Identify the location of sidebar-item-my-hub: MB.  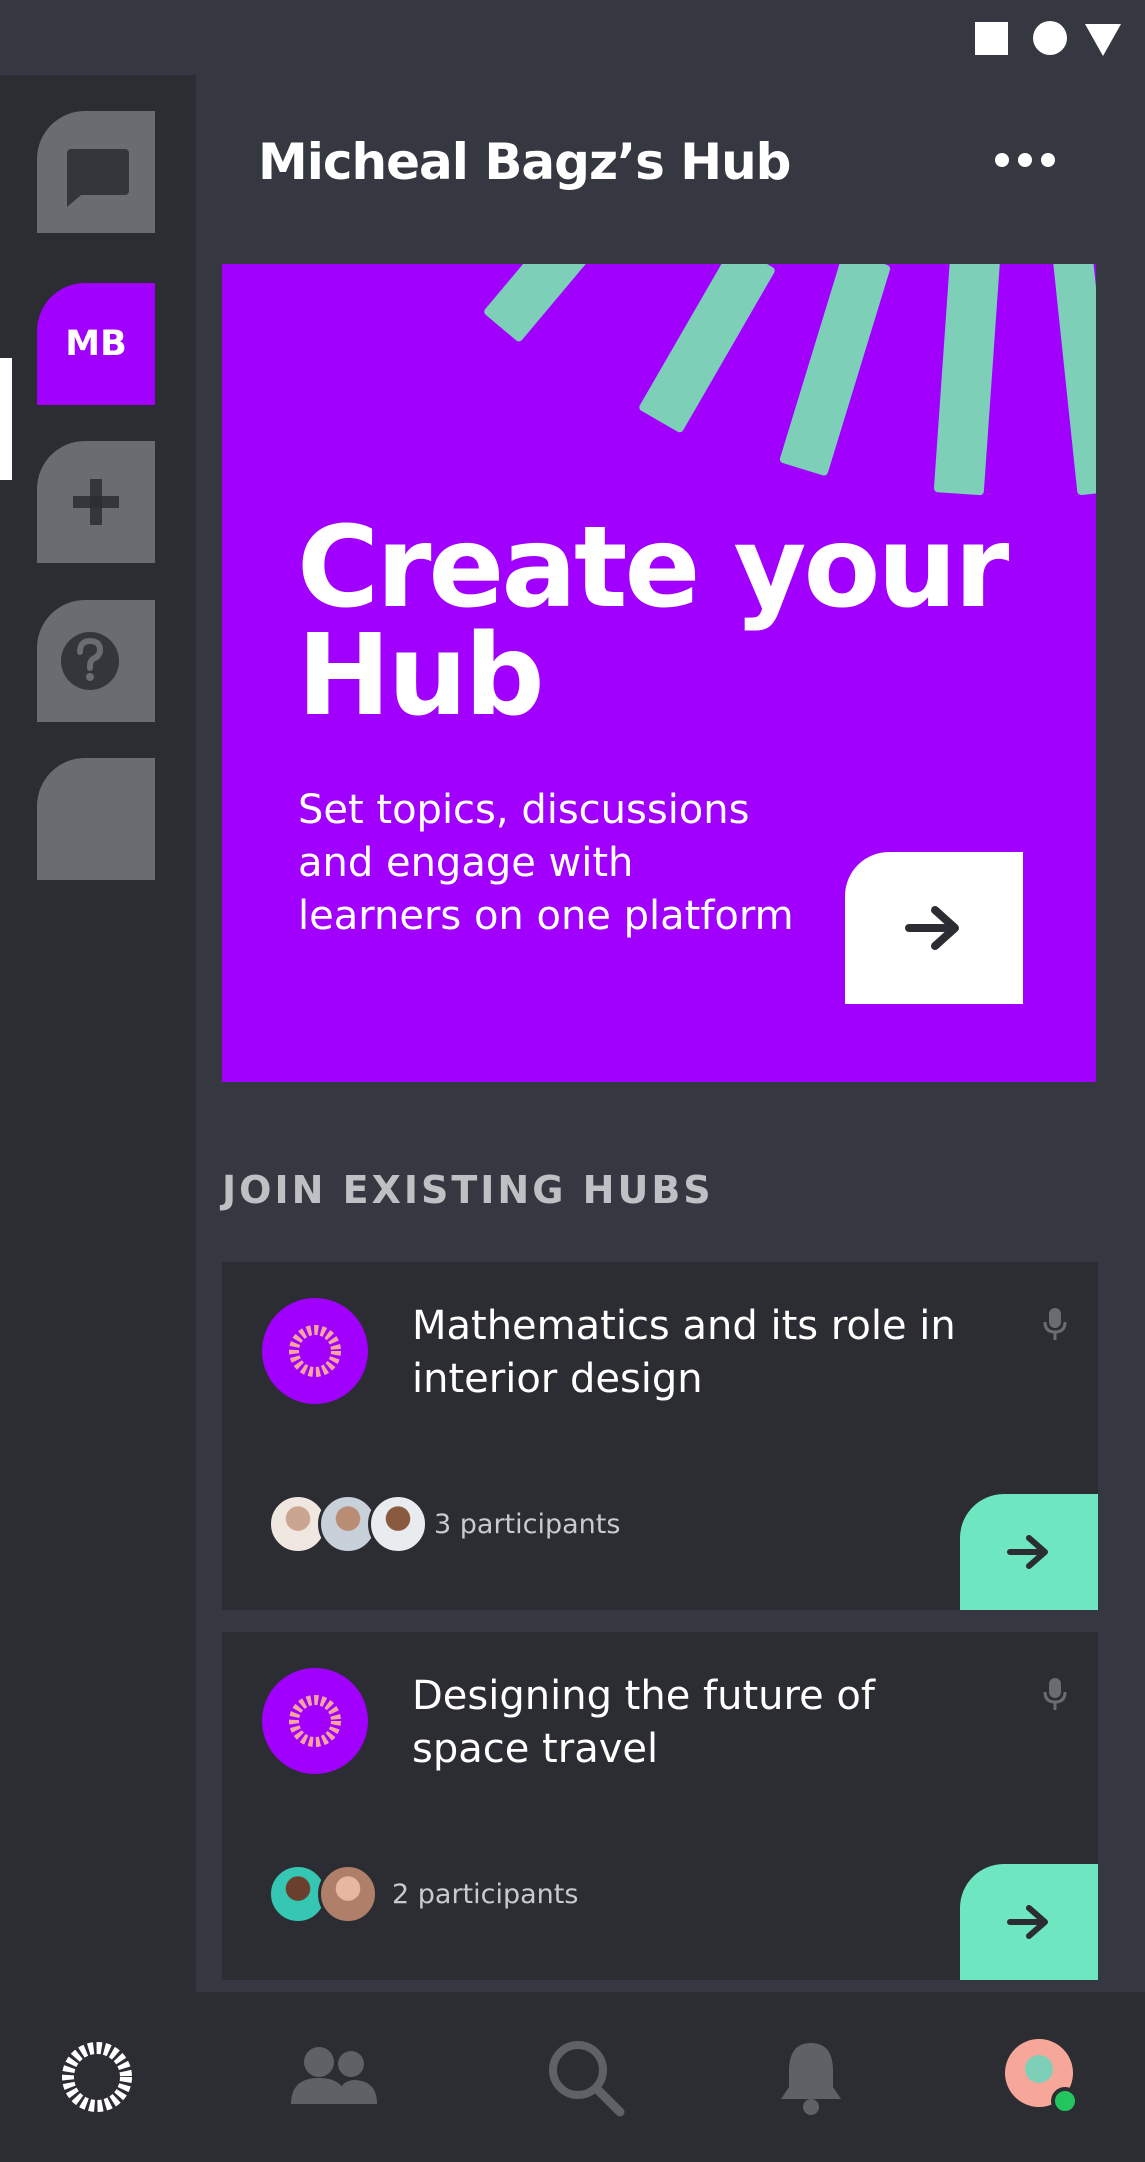
(96, 344).